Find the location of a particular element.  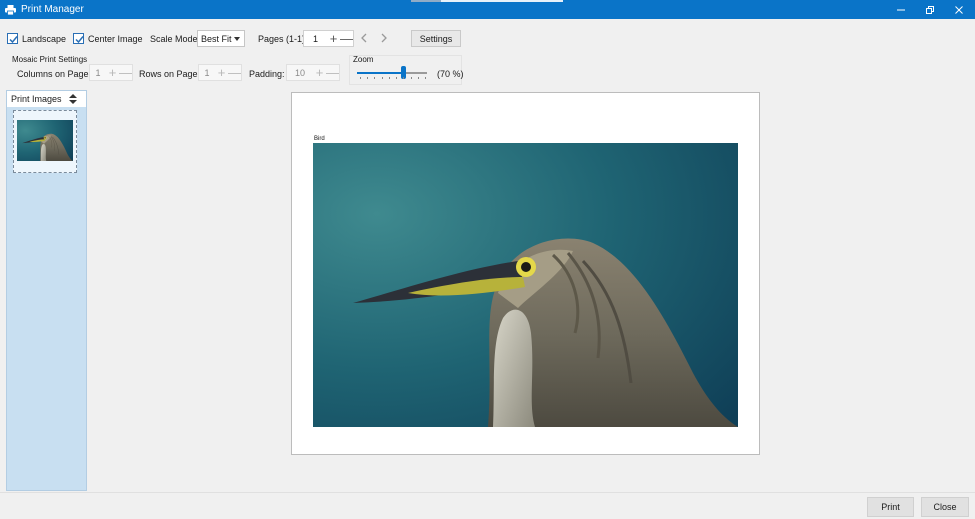

next-page-button is located at coordinates (384, 38).